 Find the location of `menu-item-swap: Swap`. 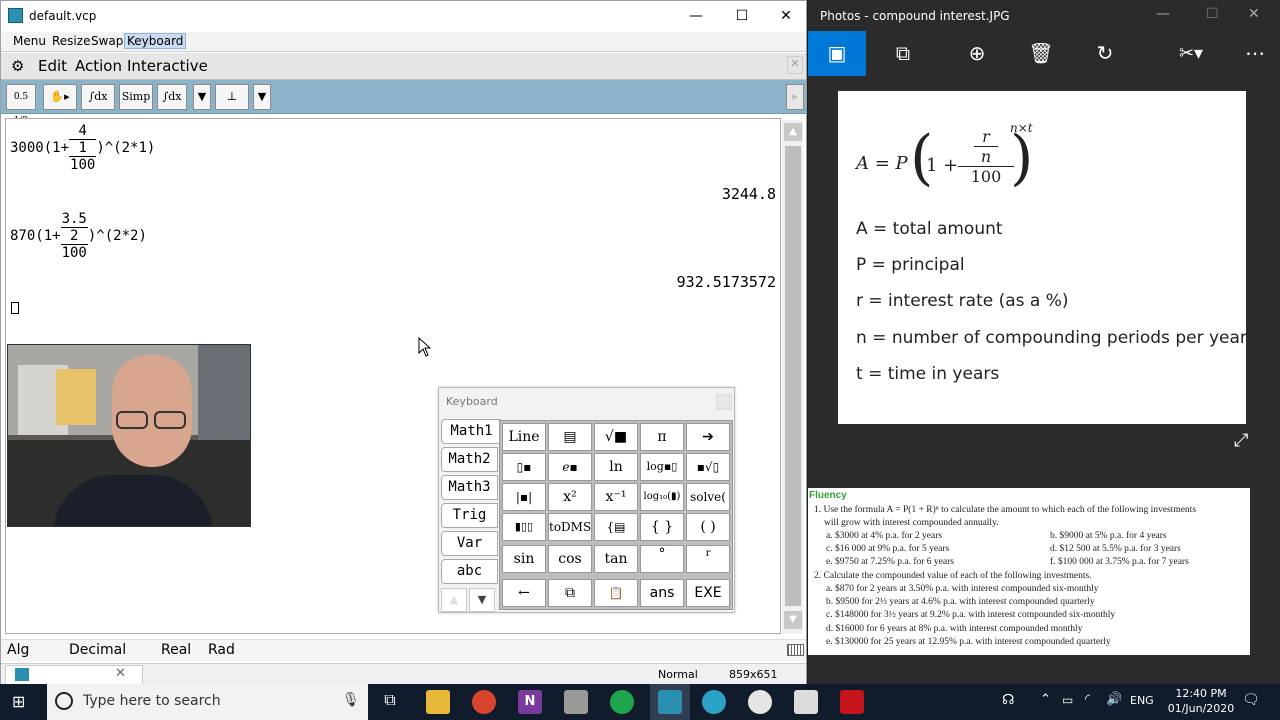

menu-item-swap: Swap is located at coordinates (107, 41).